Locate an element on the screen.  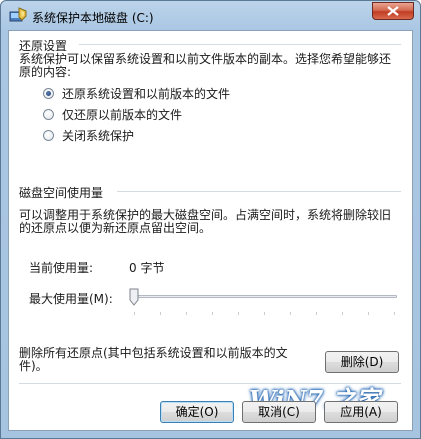
radio-restore-files-only: 仅还原以前版本的文件 is located at coordinates (112, 114).